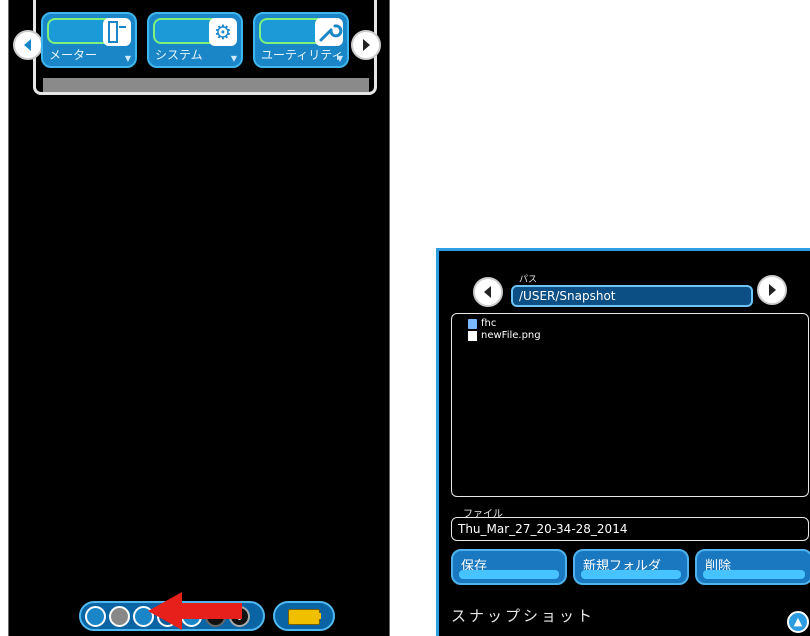 This screenshot has width=810, height=636. I want to click on scroll-left-button, so click(28, 45).